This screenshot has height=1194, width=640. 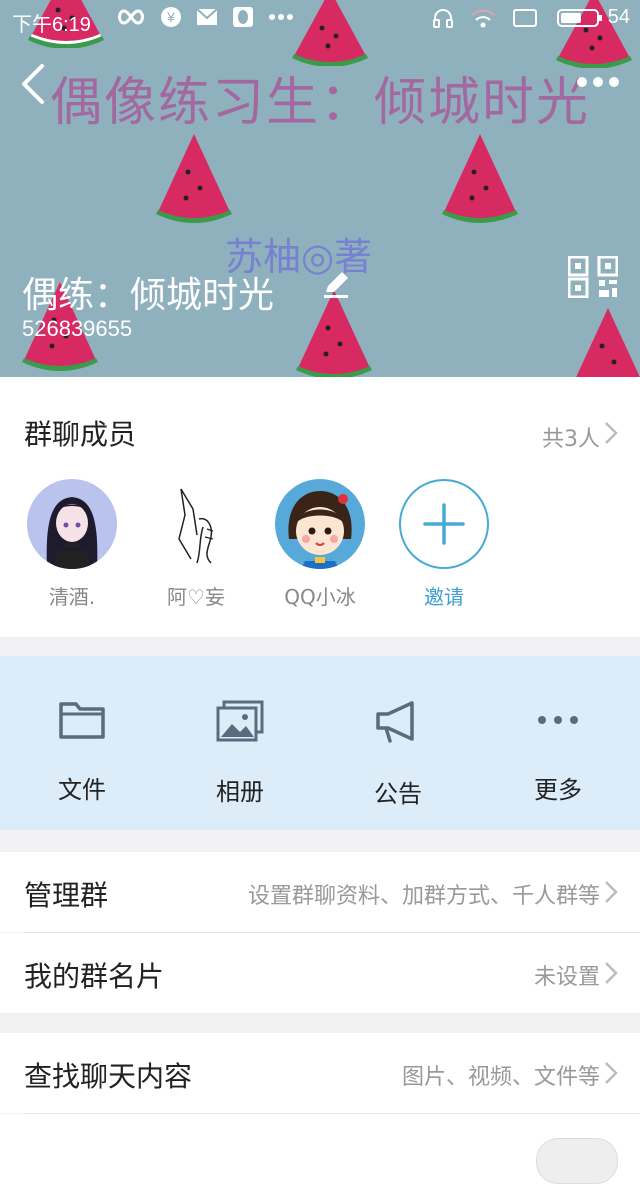 I want to click on battery-level: 54, so click(x=618, y=17).